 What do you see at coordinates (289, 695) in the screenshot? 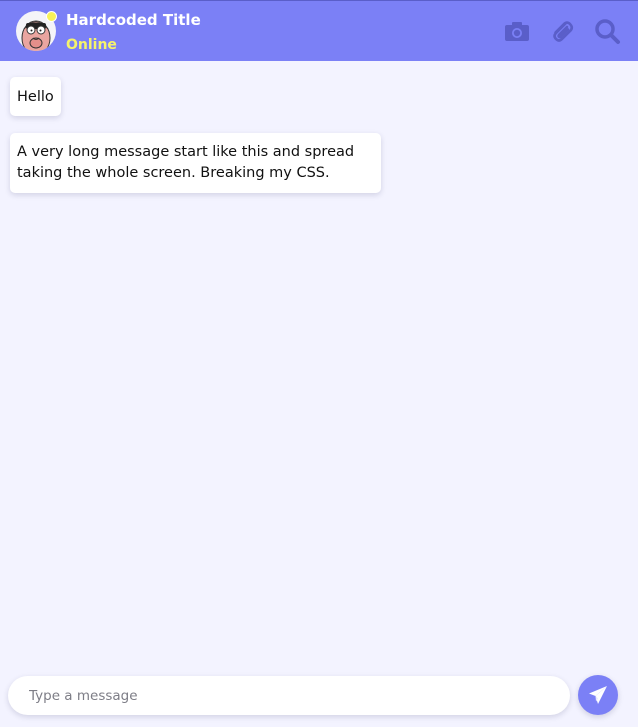
I see `message-input` at bounding box center [289, 695].